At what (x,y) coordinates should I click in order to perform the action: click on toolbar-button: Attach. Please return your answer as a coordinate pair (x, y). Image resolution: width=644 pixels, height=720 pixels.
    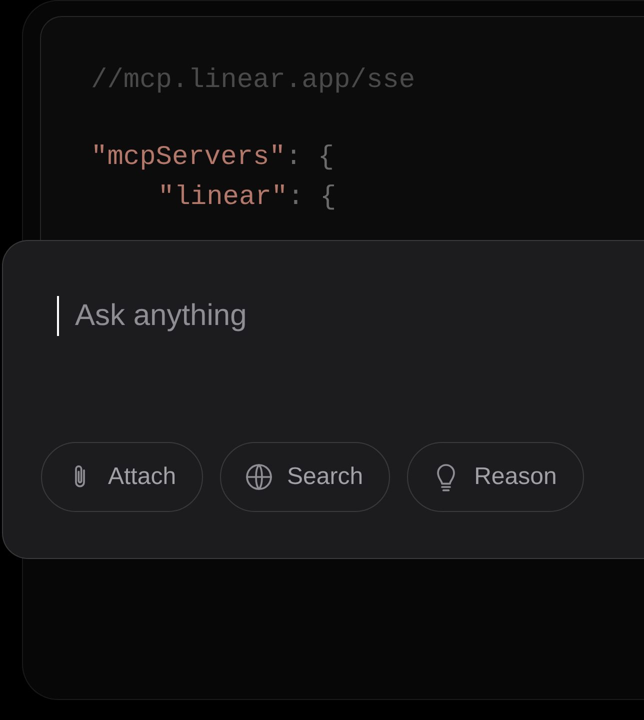
    Looking at the image, I should click on (122, 477).